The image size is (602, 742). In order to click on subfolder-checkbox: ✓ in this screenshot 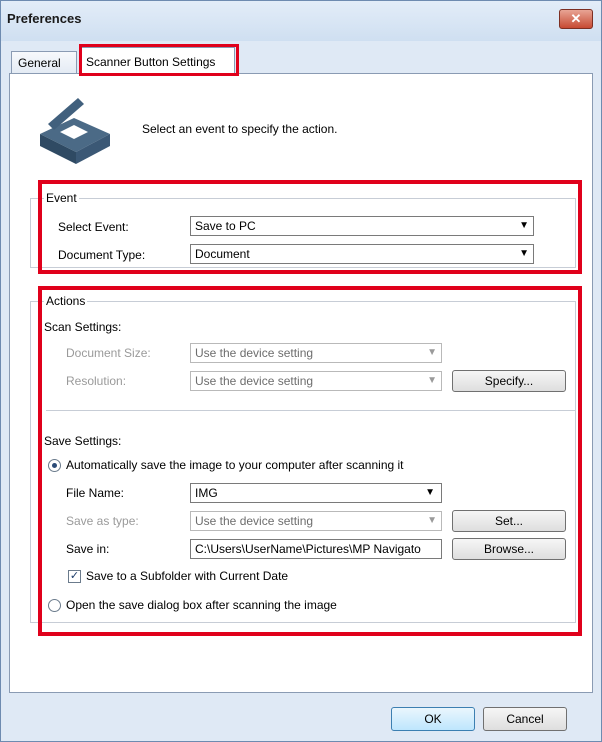, I will do `click(74, 576)`.